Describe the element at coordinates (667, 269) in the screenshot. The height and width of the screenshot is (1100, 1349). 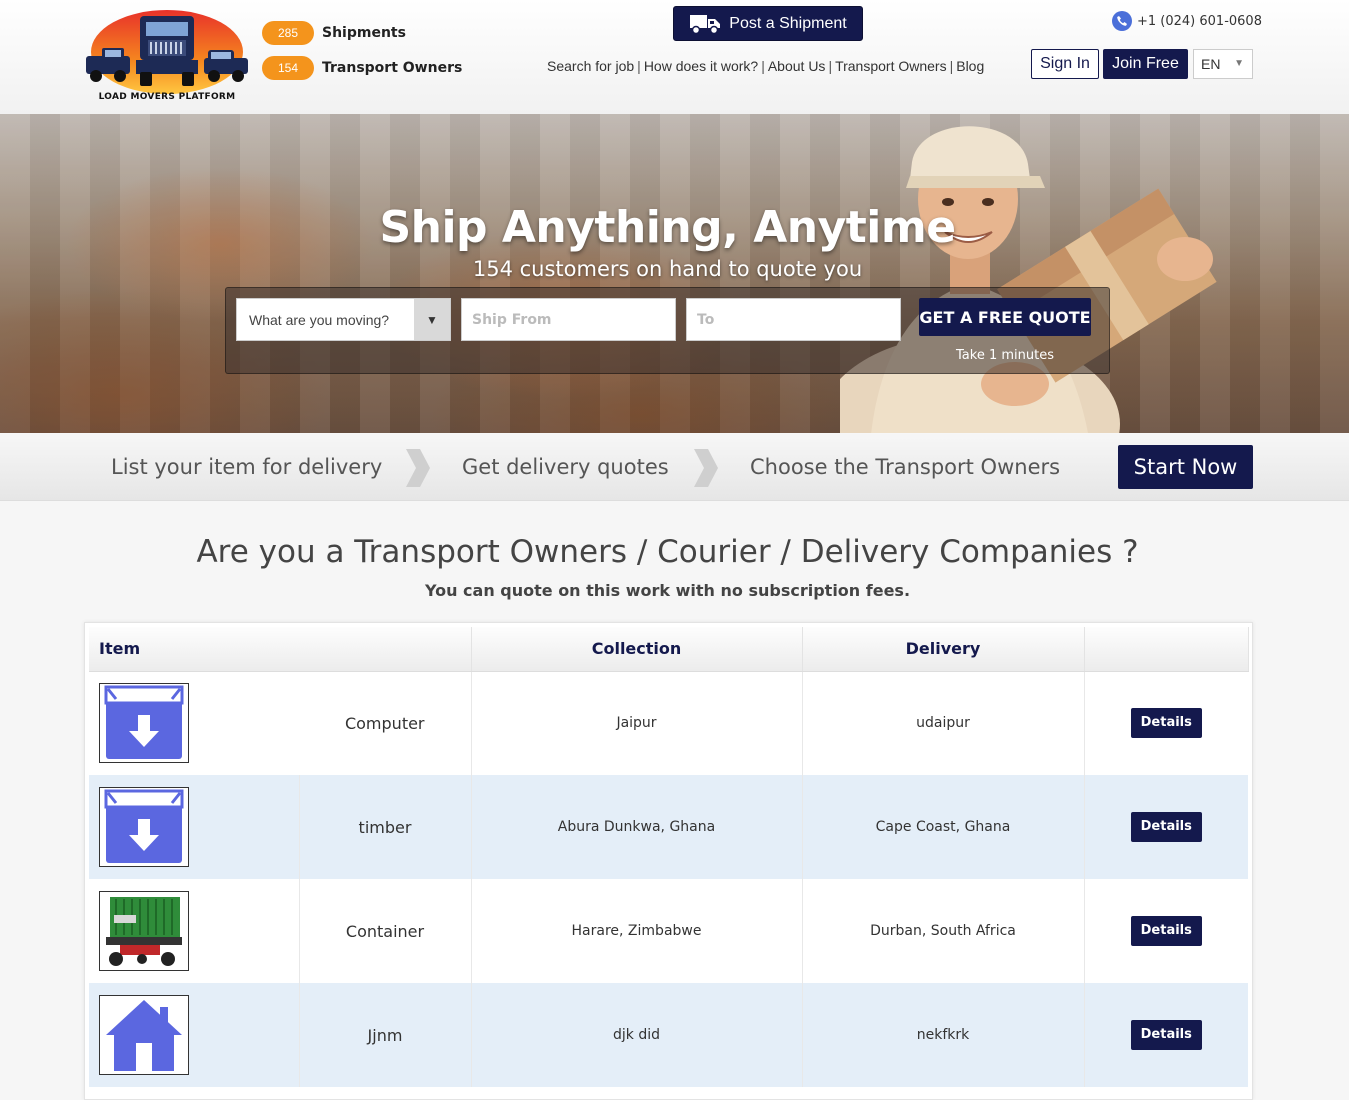
I see `hero-subtitle: 154 customers on hand to quote you` at that location.